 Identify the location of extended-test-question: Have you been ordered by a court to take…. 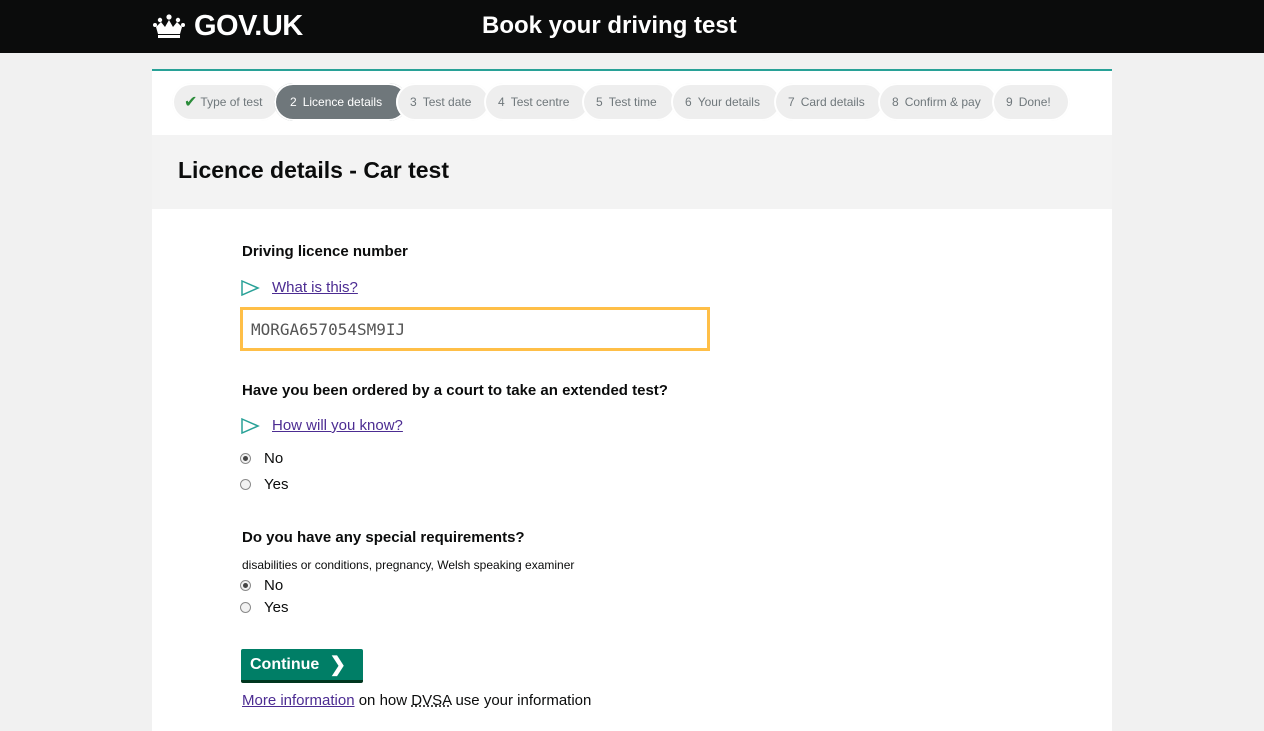
(455, 390).